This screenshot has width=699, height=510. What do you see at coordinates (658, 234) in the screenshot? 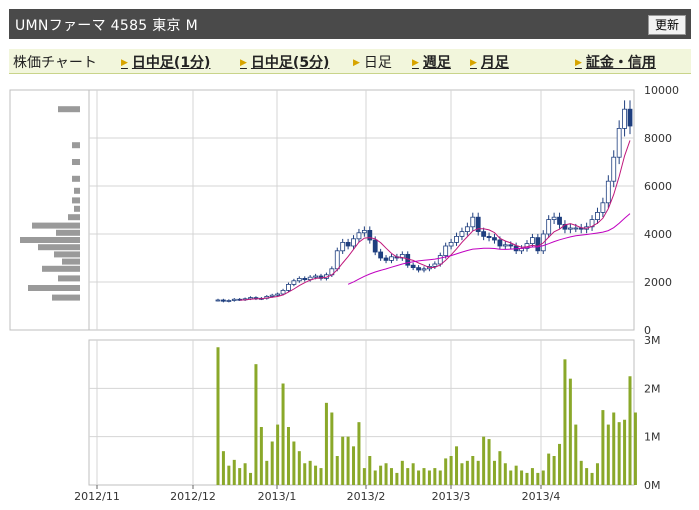
I see `price-tick-label: 4000` at bounding box center [658, 234].